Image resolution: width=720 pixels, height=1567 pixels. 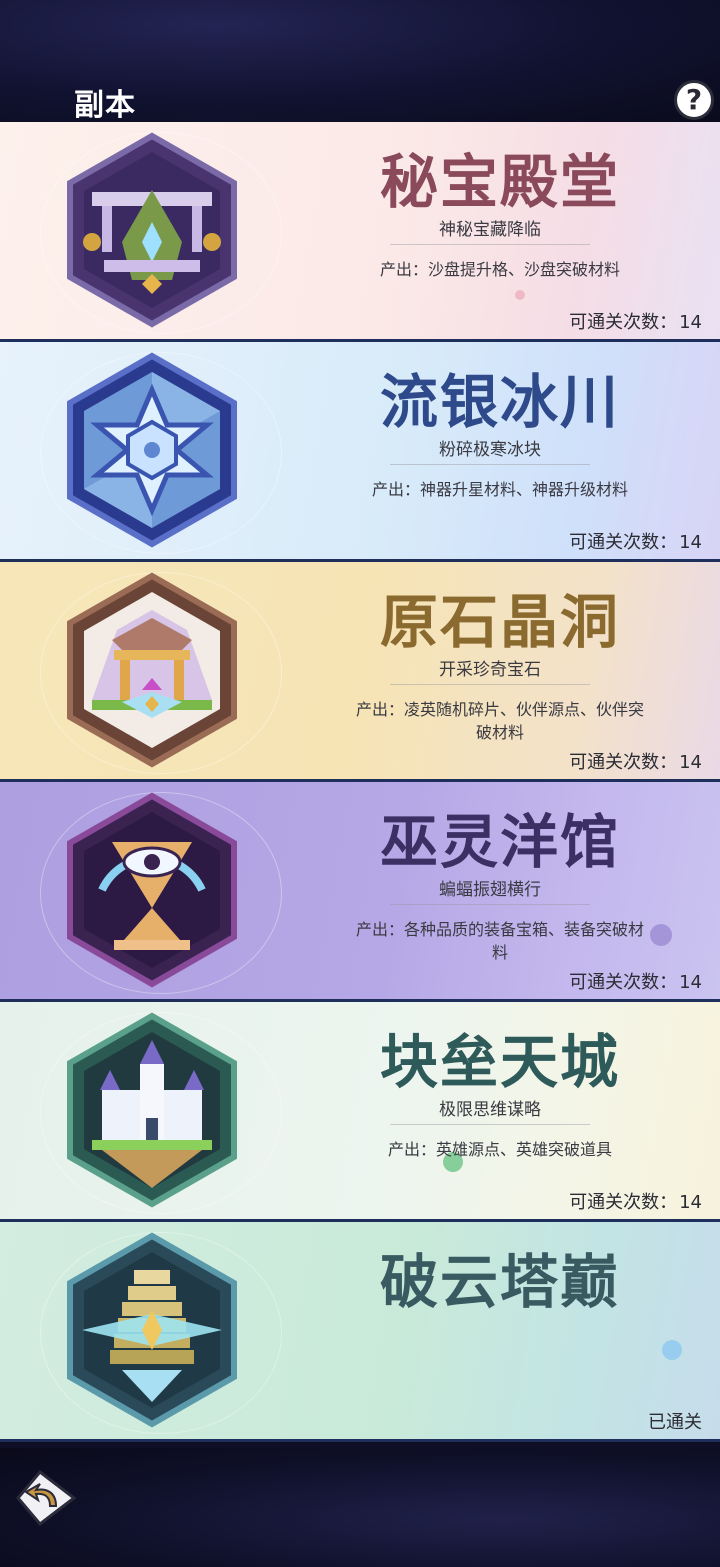 What do you see at coordinates (490, 451) in the screenshot?
I see `dungeon-subtitle: 粉碎极寒冰块` at bounding box center [490, 451].